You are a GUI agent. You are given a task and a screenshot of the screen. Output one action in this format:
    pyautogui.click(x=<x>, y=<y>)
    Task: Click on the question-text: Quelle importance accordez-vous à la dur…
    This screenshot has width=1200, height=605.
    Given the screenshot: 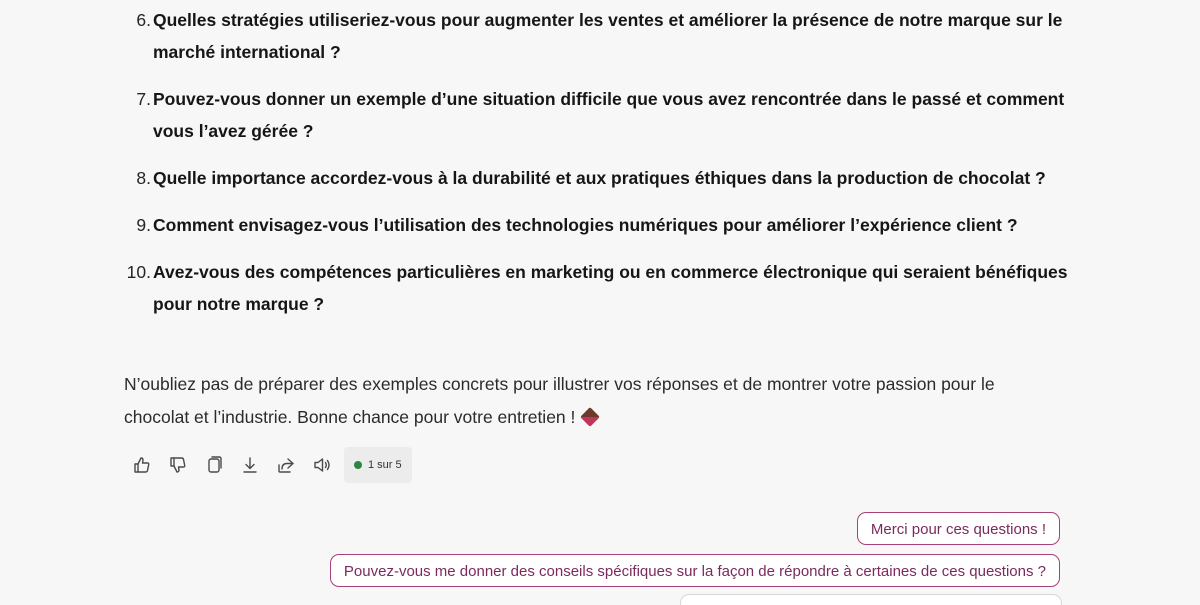 What is the action you would take?
    pyautogui.click(x=599, y=178)
    